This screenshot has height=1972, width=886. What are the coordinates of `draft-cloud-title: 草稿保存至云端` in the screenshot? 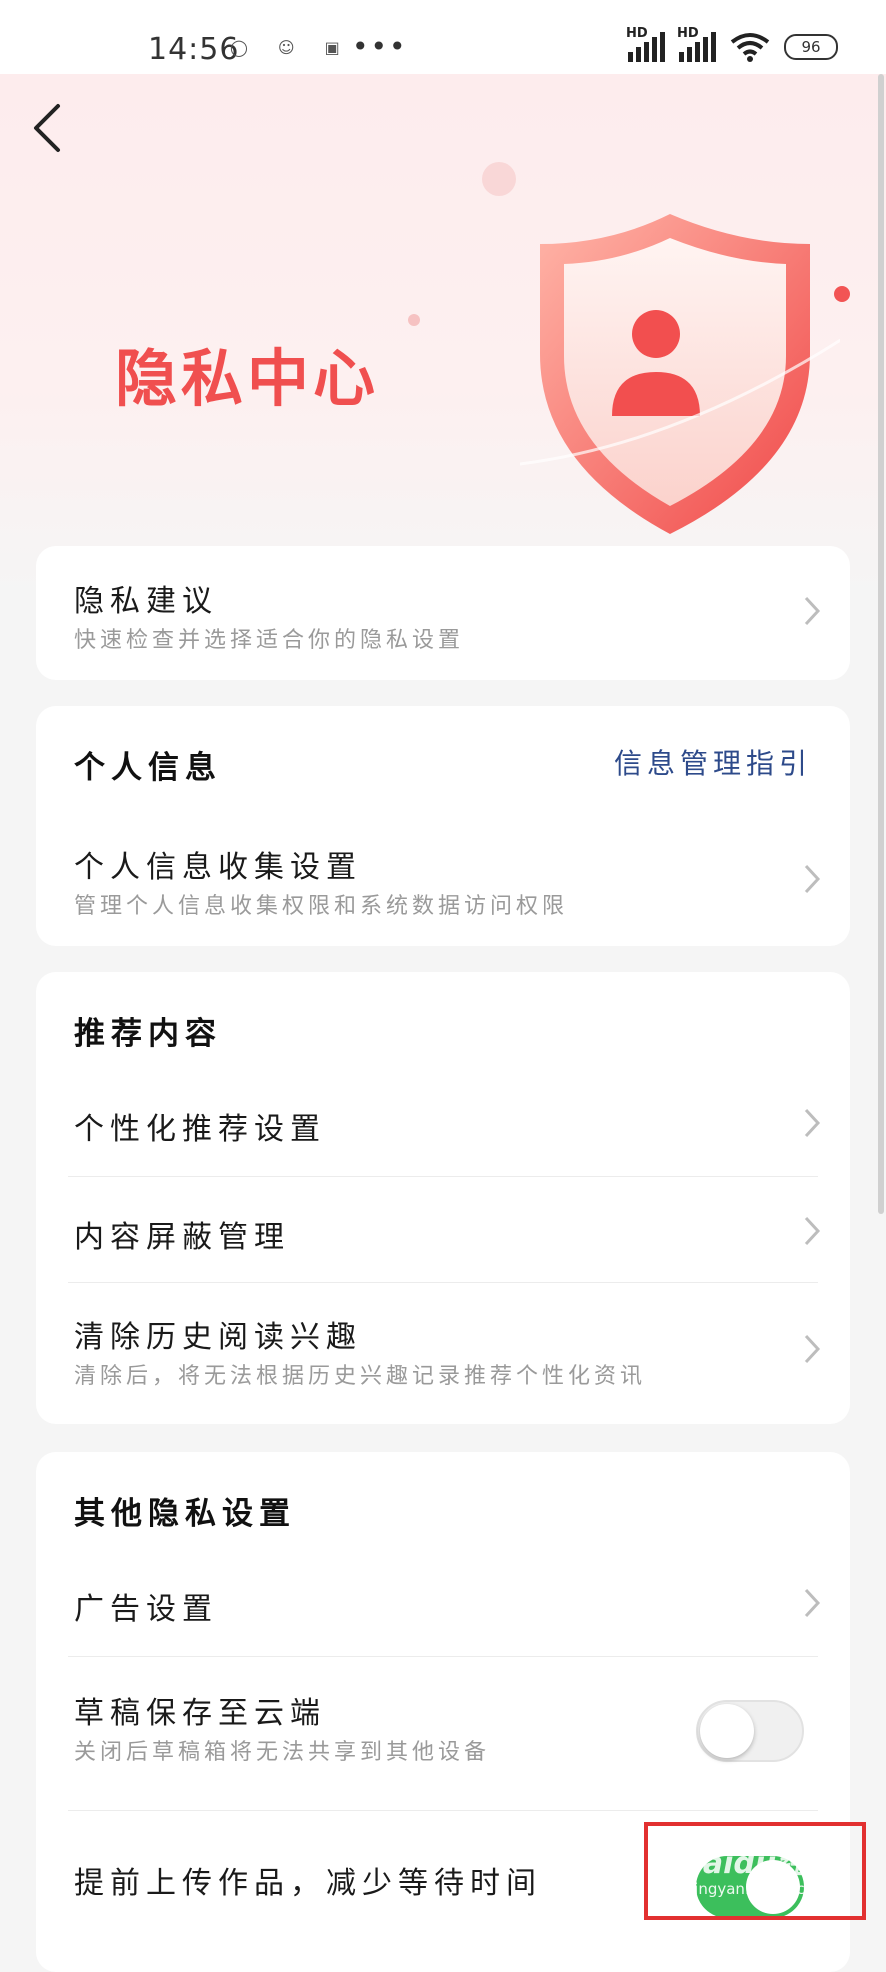 It's located at (200, 1713).